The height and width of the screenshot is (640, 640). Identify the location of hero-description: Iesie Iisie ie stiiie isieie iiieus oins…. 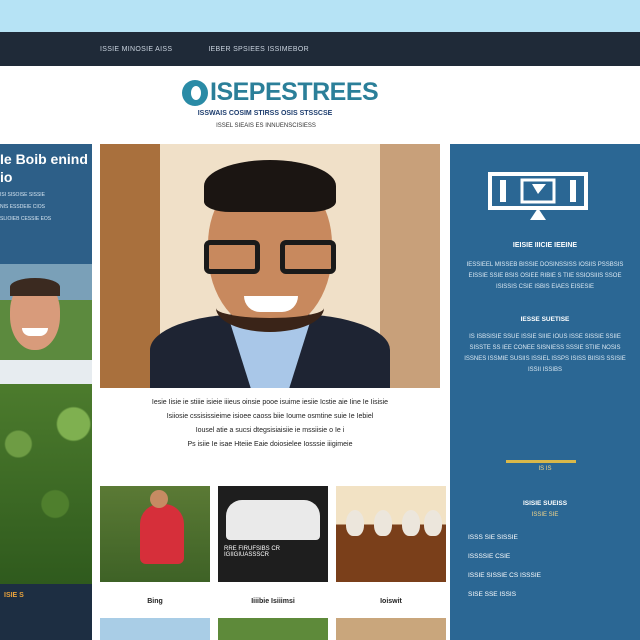
(270, 424).